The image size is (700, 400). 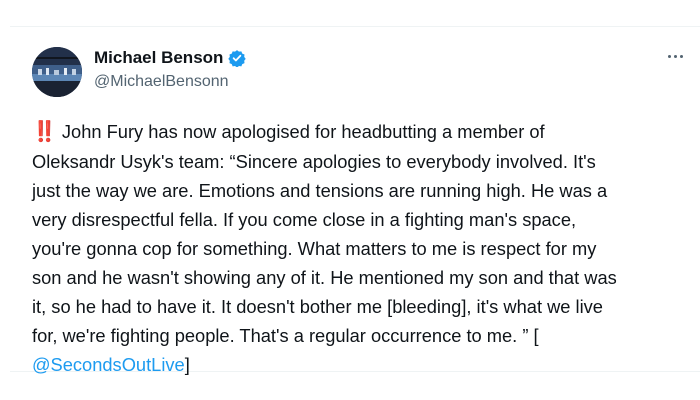 I want to click on more-options-button, so click(x=675, y=56).